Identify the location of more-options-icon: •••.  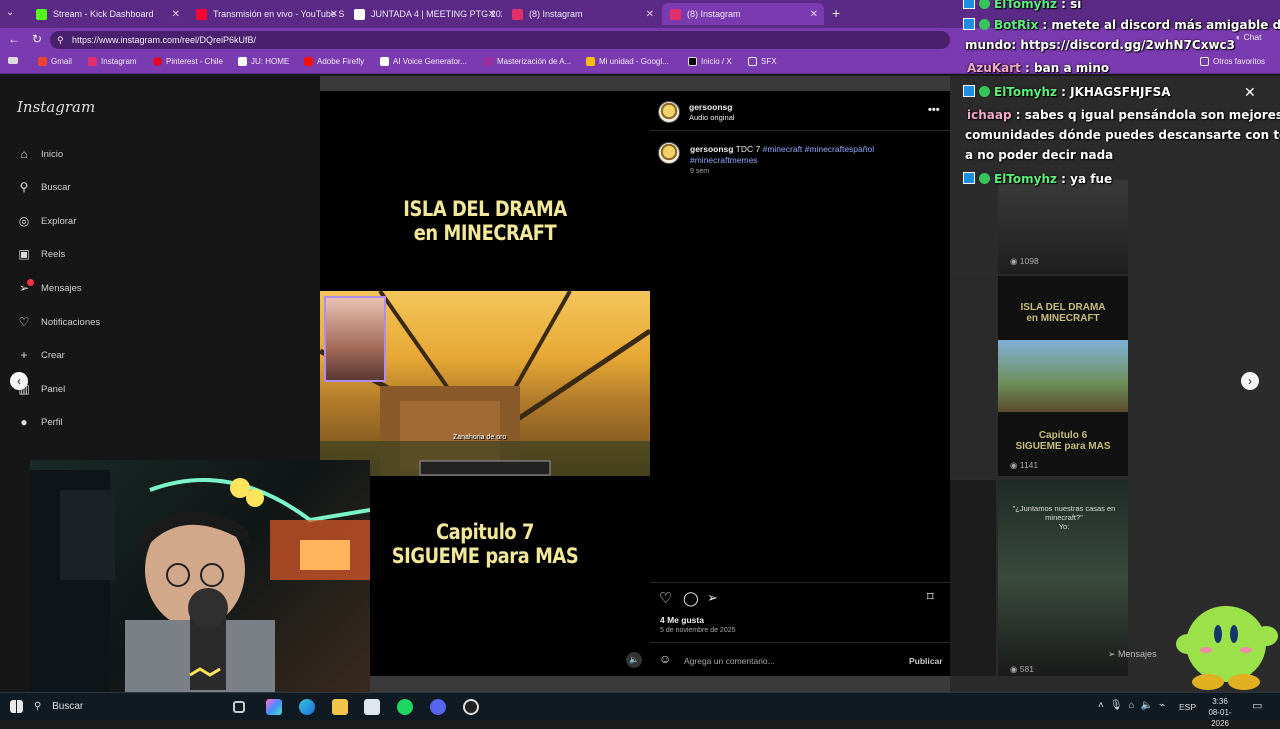
(934, 110).